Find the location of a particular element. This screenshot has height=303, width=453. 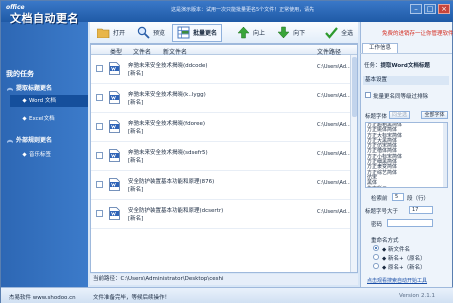

preview-label: 预览 is located at coordinates (159, 33).